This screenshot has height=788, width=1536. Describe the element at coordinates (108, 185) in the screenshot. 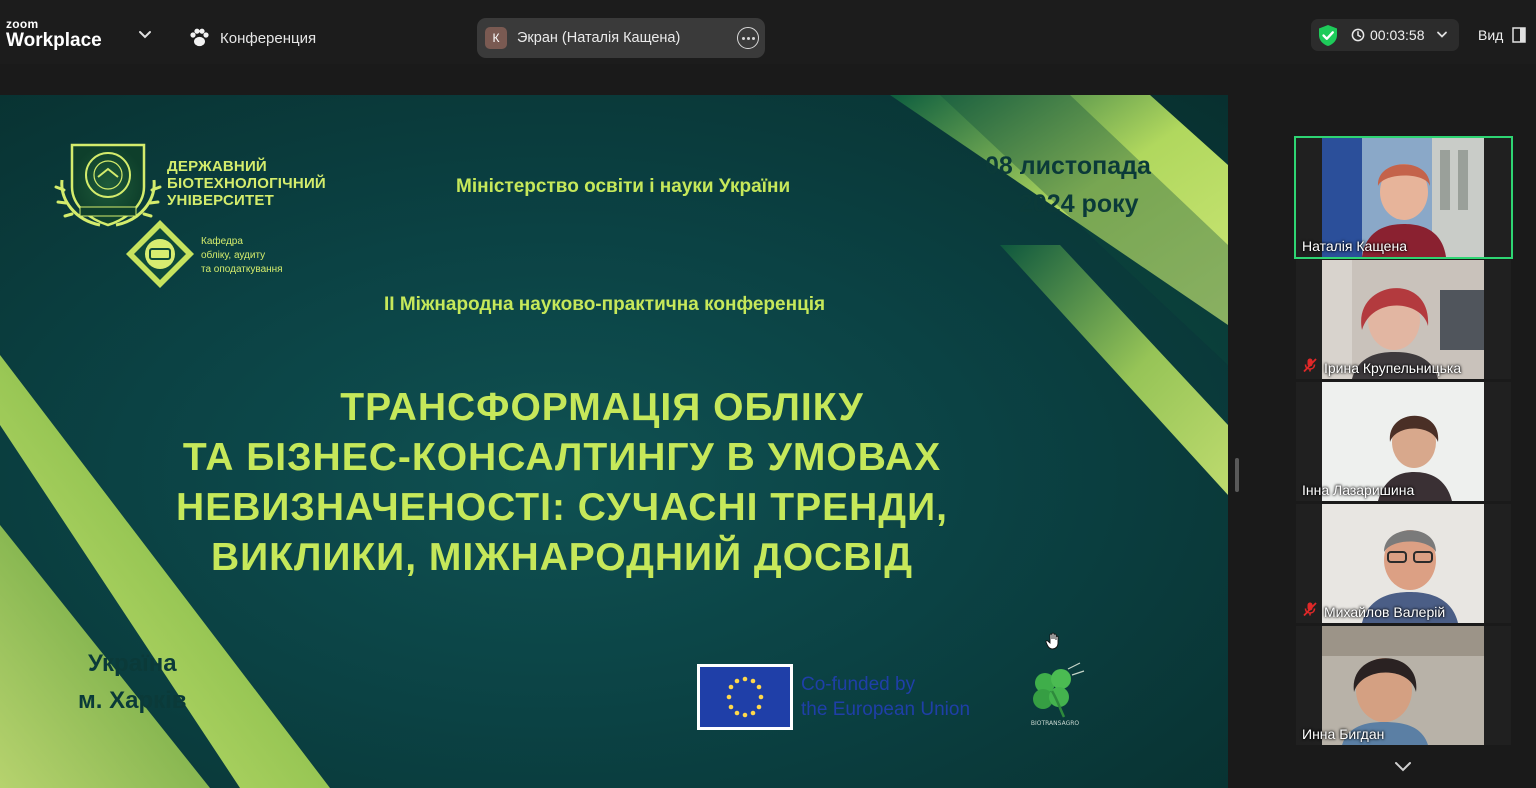

I see `university-emblem` at that location.